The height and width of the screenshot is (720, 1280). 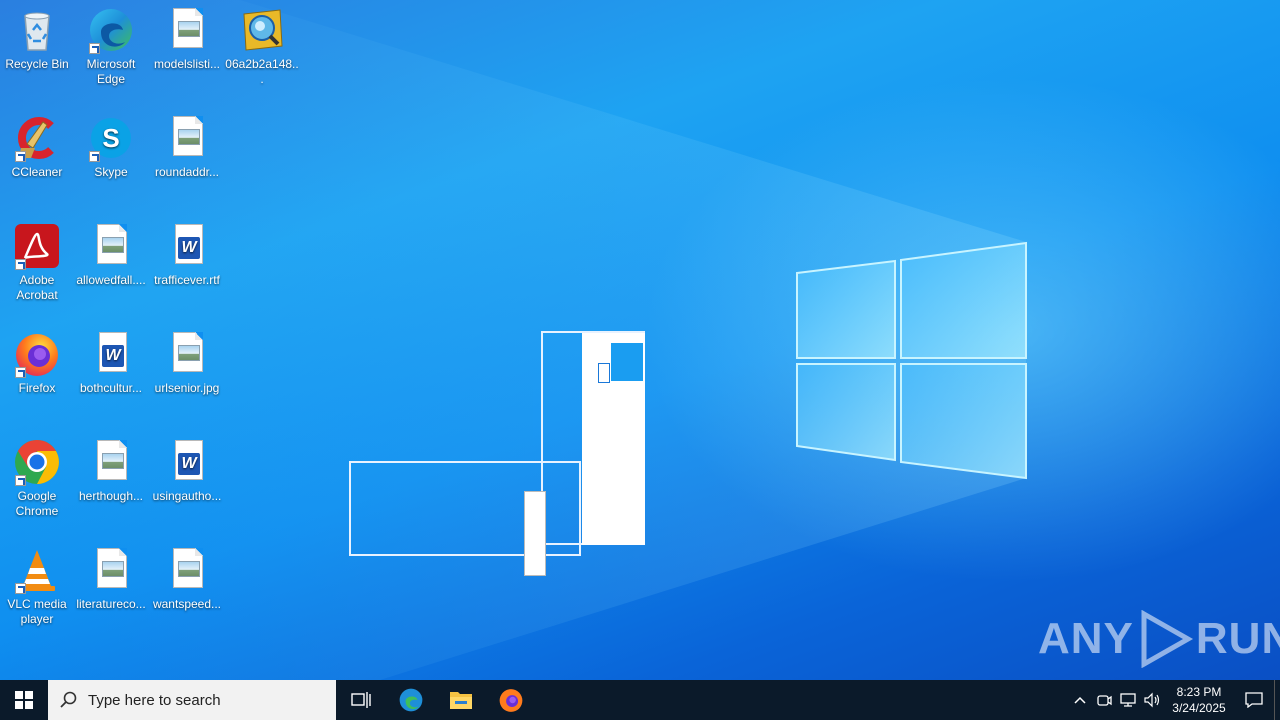 I want to click on meet-now-icon, so click(x=1104, y=700).